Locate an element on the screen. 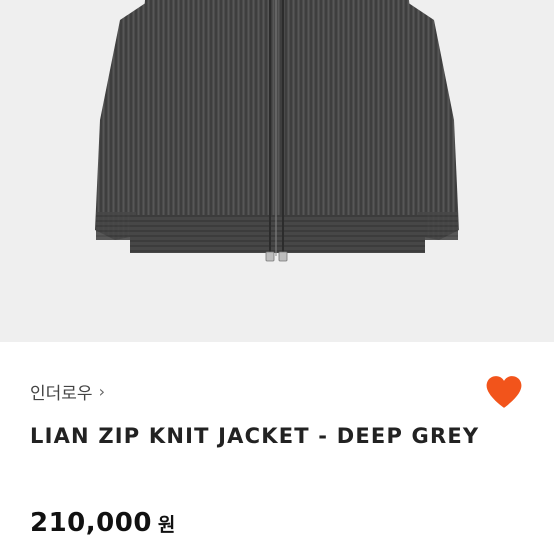  product-title: LIAN ZIP KNIT JACKET - DEEP GREY is located at coordinates (255, 436).